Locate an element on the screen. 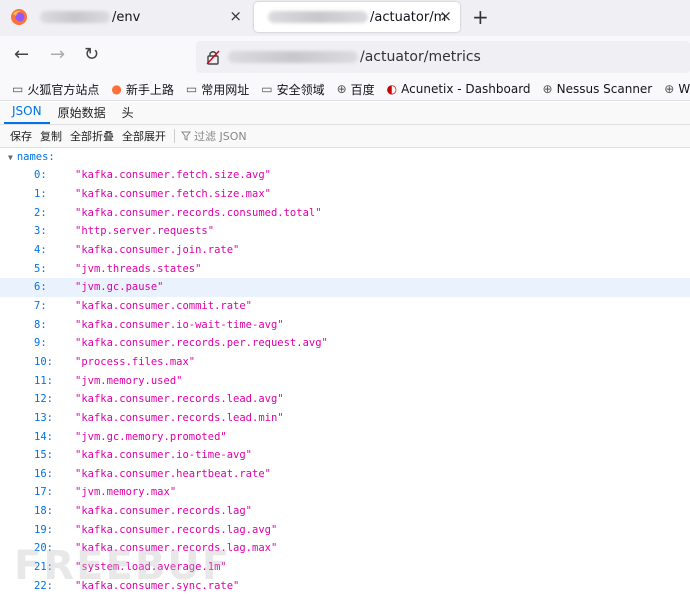  bookmark-item: ▭ 安全领域 is located at coordinates (292, 89).